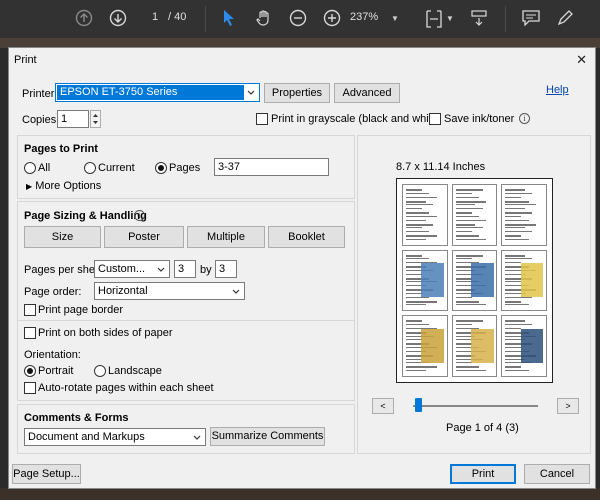 The height and width of the screenshot is (500, 600). I want to click on help-link: Help, so click(557, 90).